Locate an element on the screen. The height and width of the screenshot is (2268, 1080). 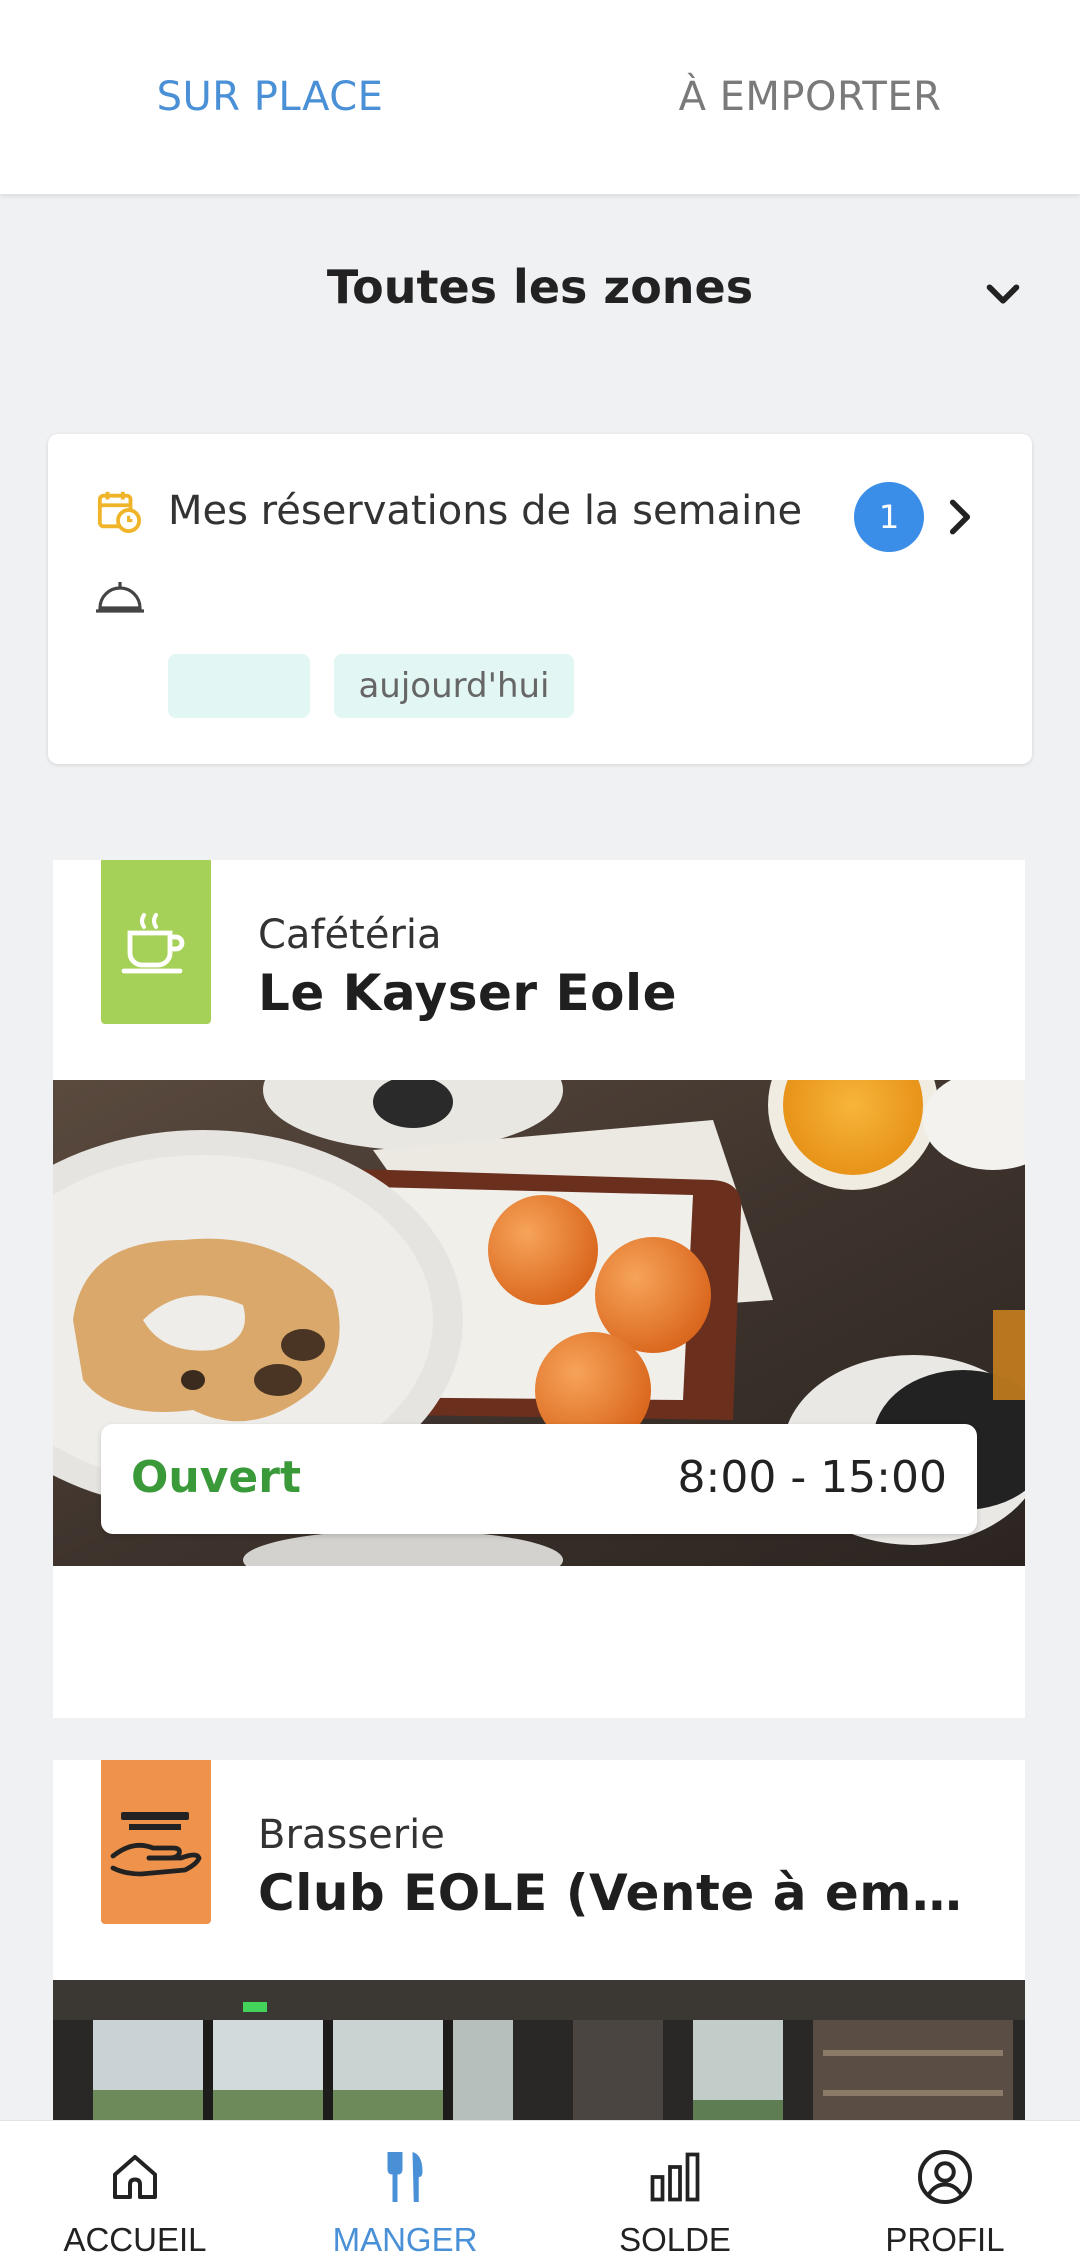
nav-label-solde: SOLDE is located at coordinates (675, 2239).